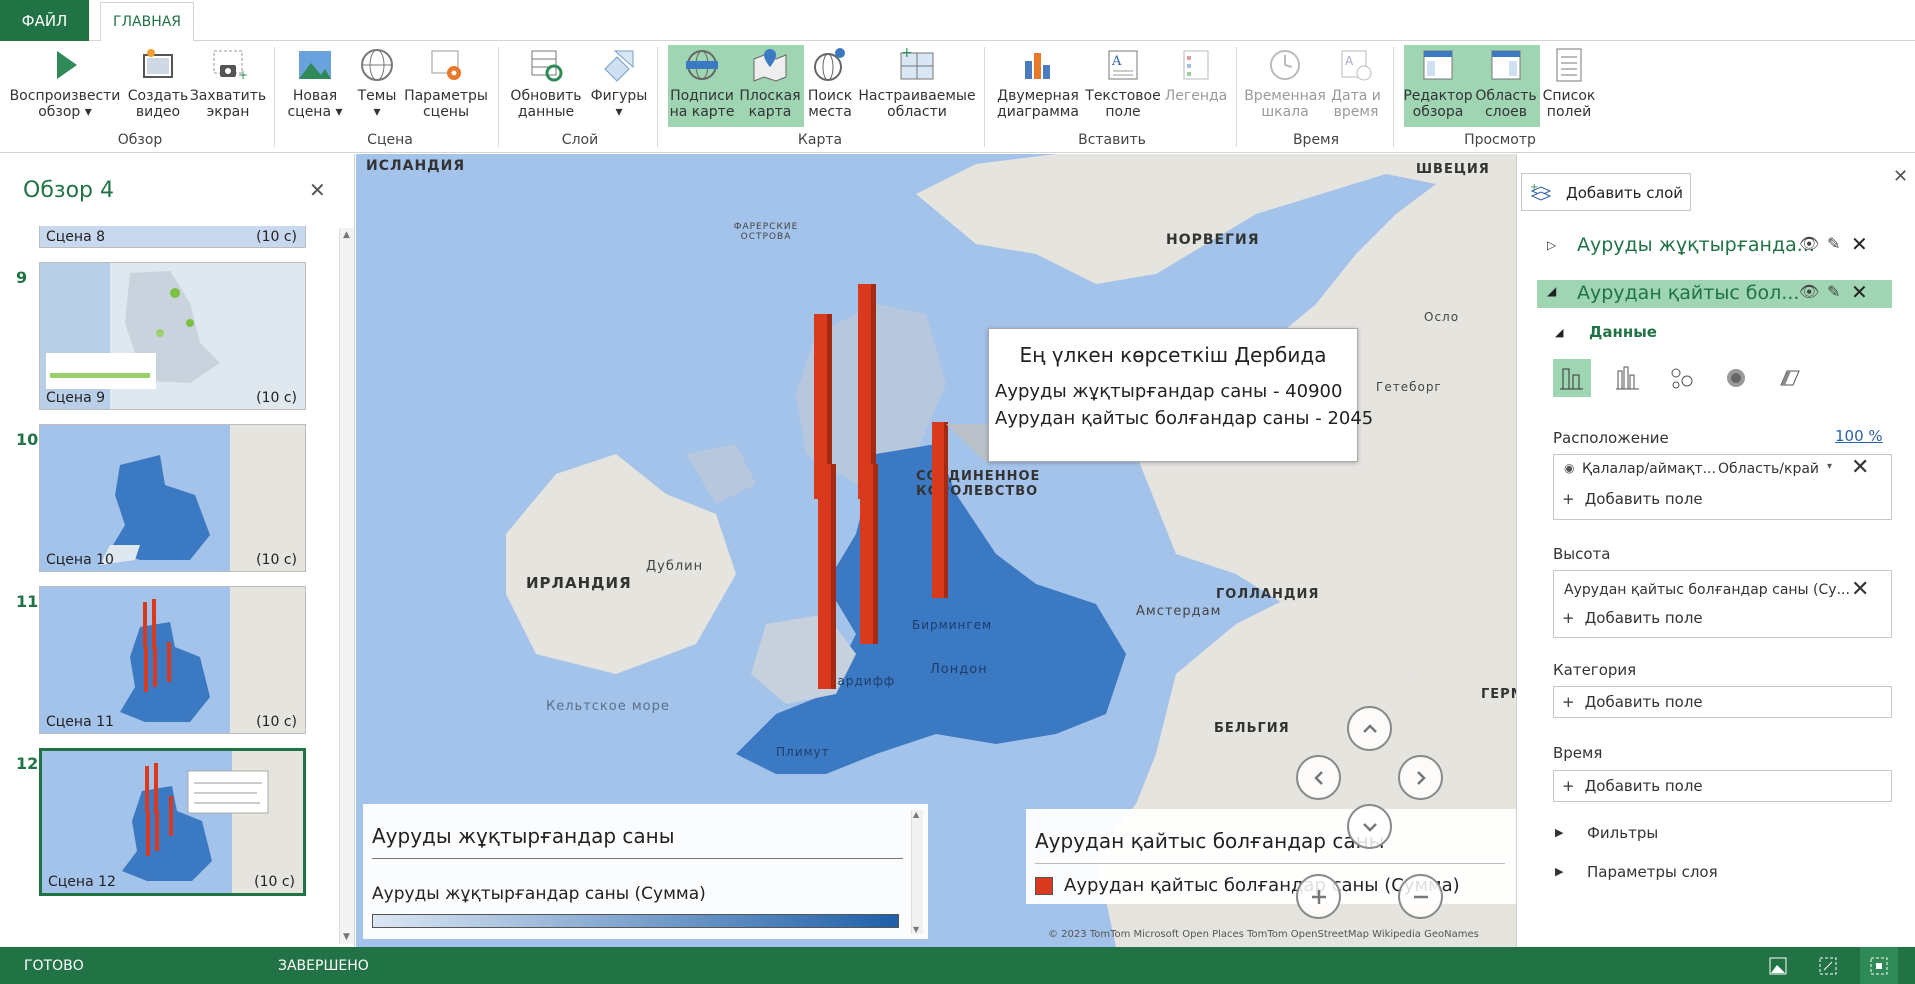  Describe the element at coordinates (1123, 86) in the screenshot. I see `text-box-button: A Текстовое поле` at that location.